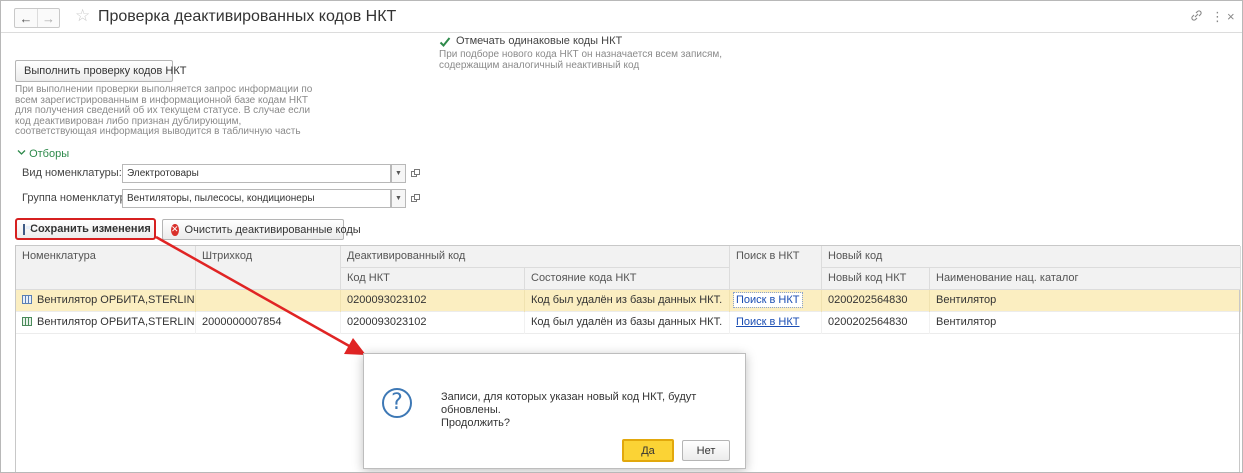 The width and height of the screenshot is (1243, 473). Describe the element at coordinates (272, 229) in the screenshot. I see `clear-deactivated-codes-label: Очистить деактивированные коды` at that location.